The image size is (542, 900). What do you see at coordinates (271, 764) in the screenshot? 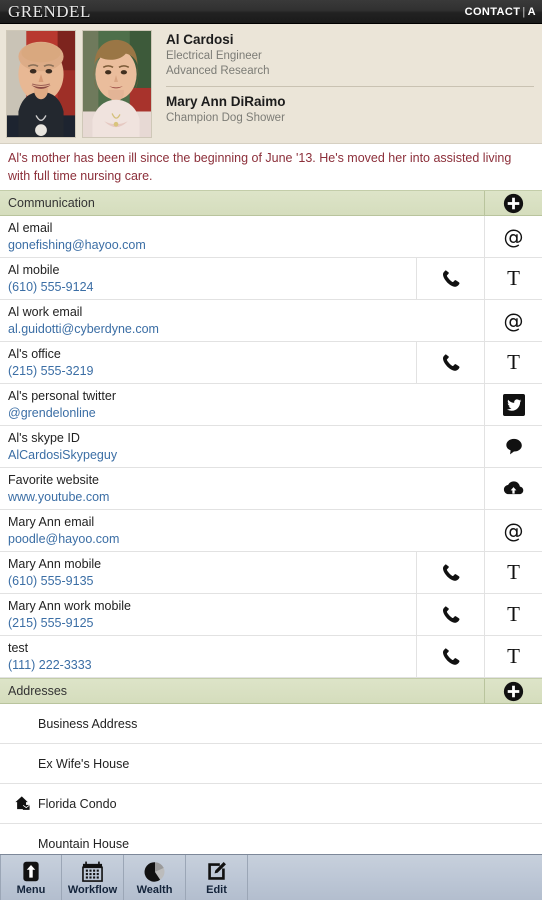
I see `address-row: Ex Wife's House` at bounding box center [271, 764].